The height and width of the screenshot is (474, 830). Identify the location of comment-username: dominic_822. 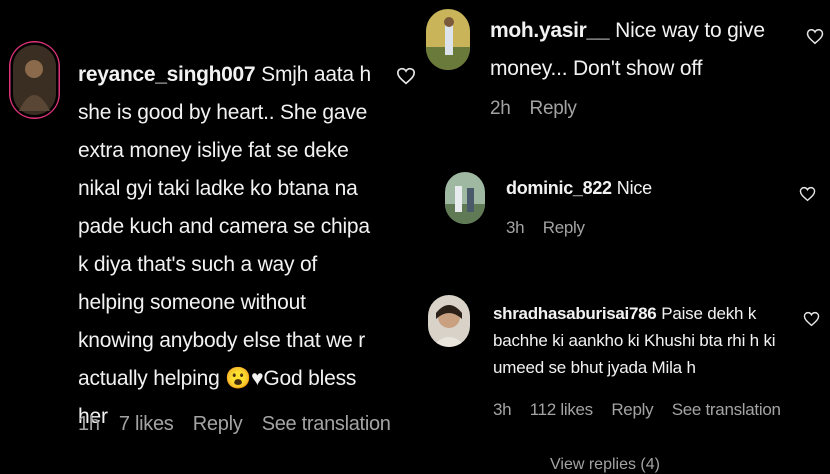
(559, 188).